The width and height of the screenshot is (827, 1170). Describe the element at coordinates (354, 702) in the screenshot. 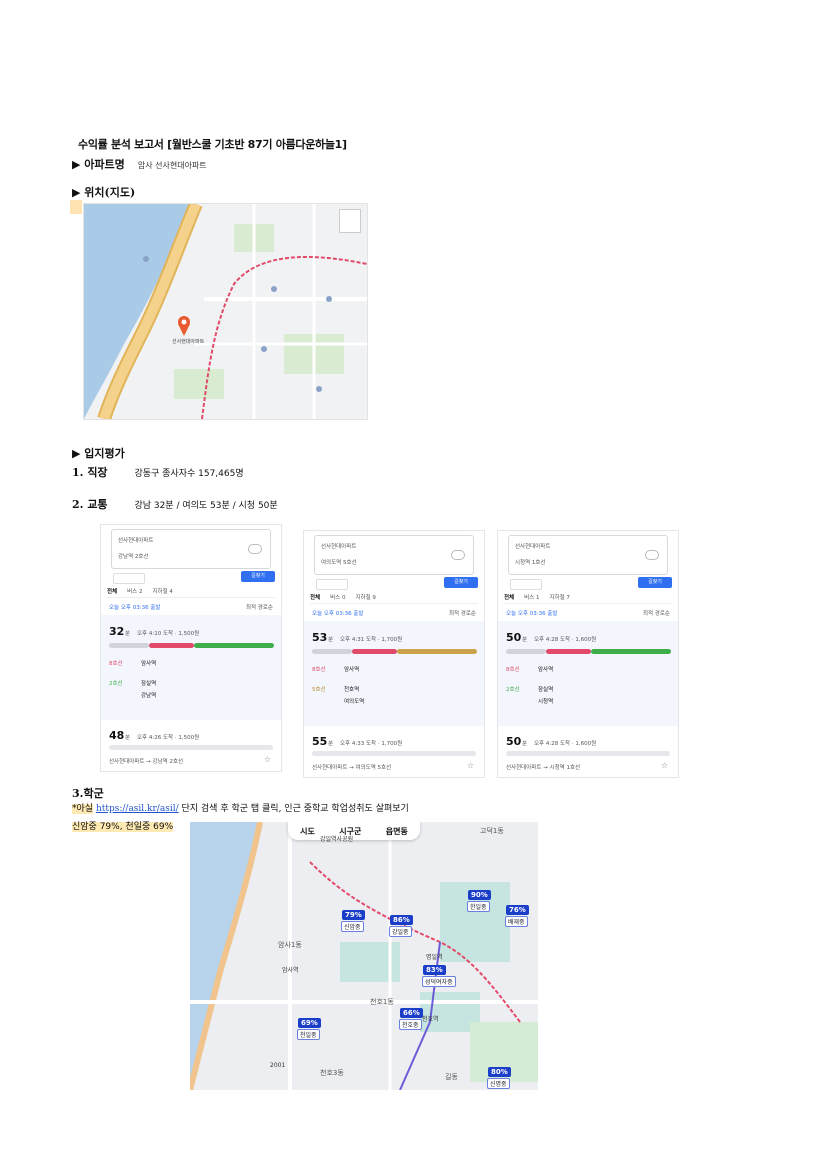

I see `end-stop: 여의도역` at that location.